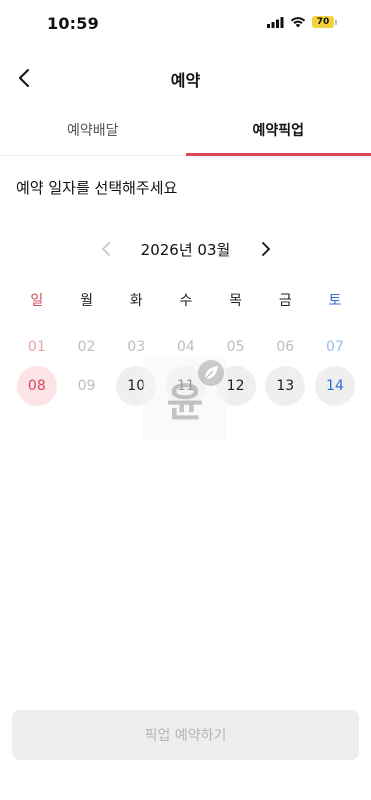 This screenshot has height=800, width=371. I want to click on battery-icon: 70, so click(324, 22).